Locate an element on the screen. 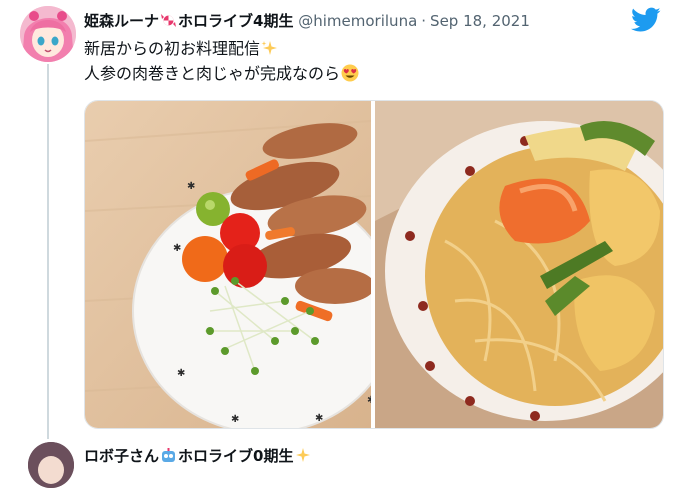 The height and width of the screenshot is (488, 674). next-display-name: ロボ子さん is located at coordinates (121, 456).